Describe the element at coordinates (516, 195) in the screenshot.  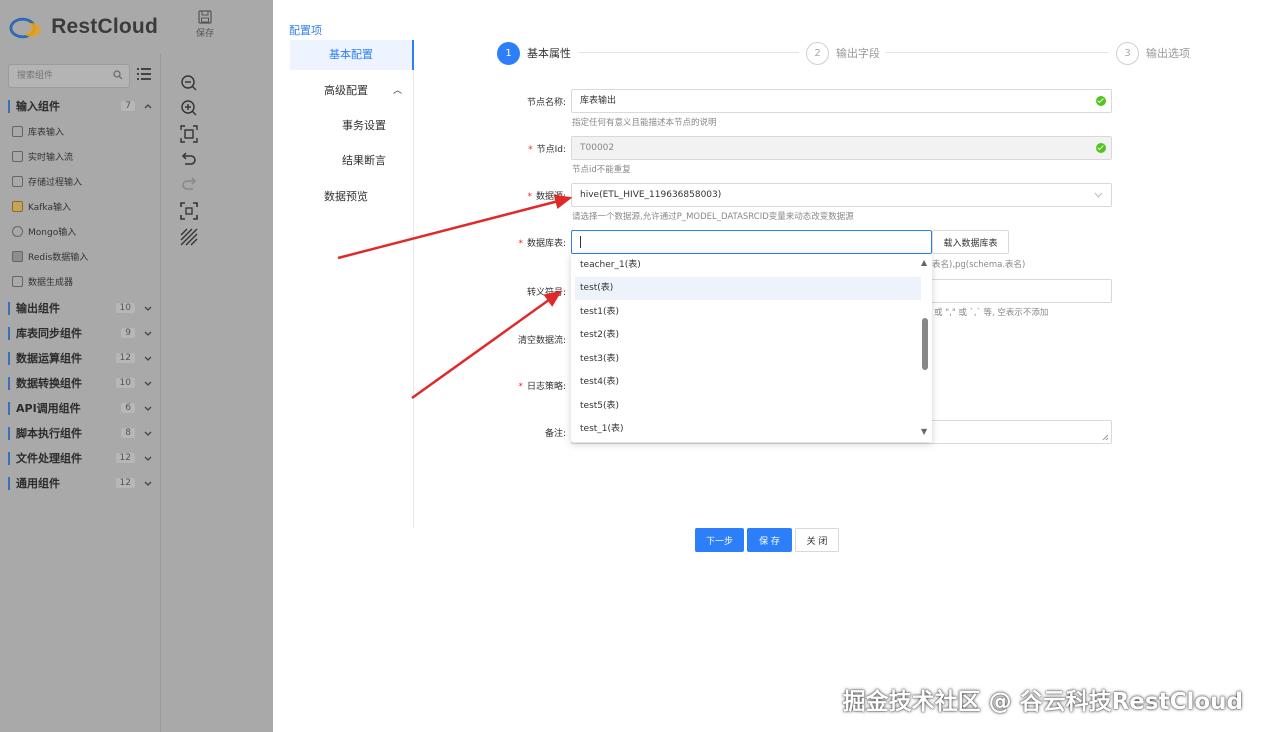
I see `datasource-label: * 数据源:` at that location.